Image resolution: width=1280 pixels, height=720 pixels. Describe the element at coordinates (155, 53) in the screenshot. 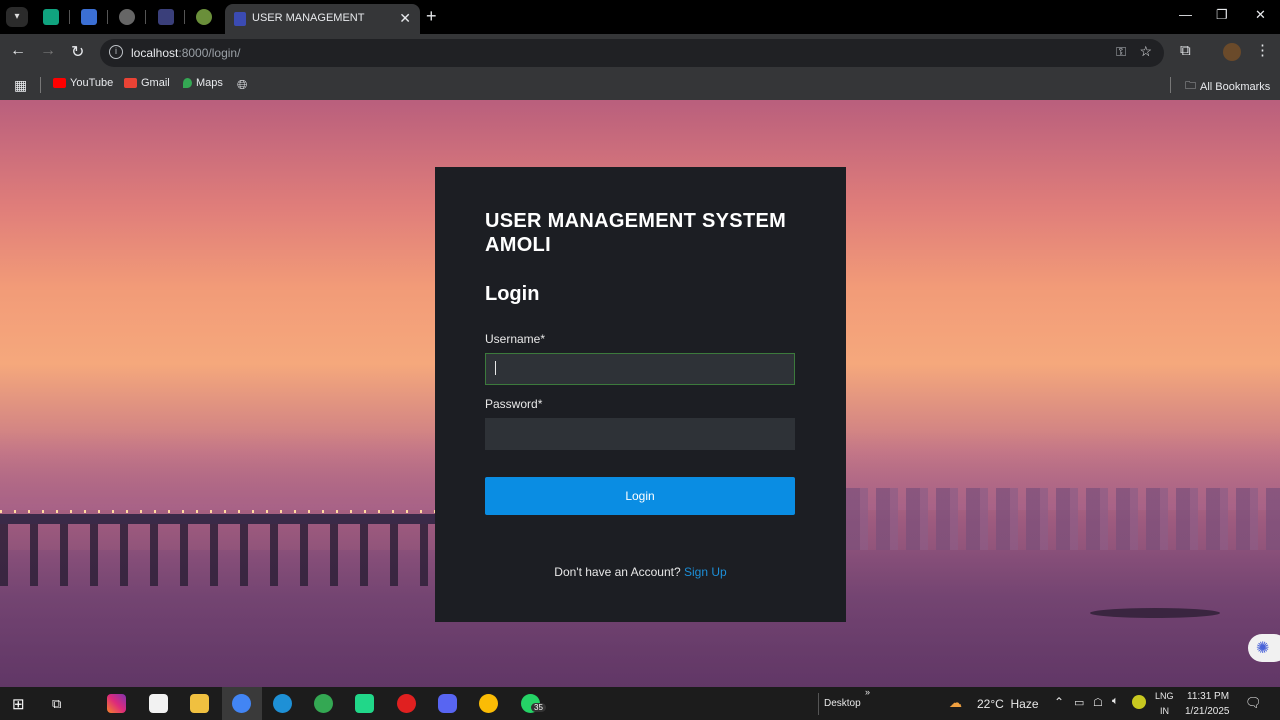

I see `url-host: localhost` at that location.